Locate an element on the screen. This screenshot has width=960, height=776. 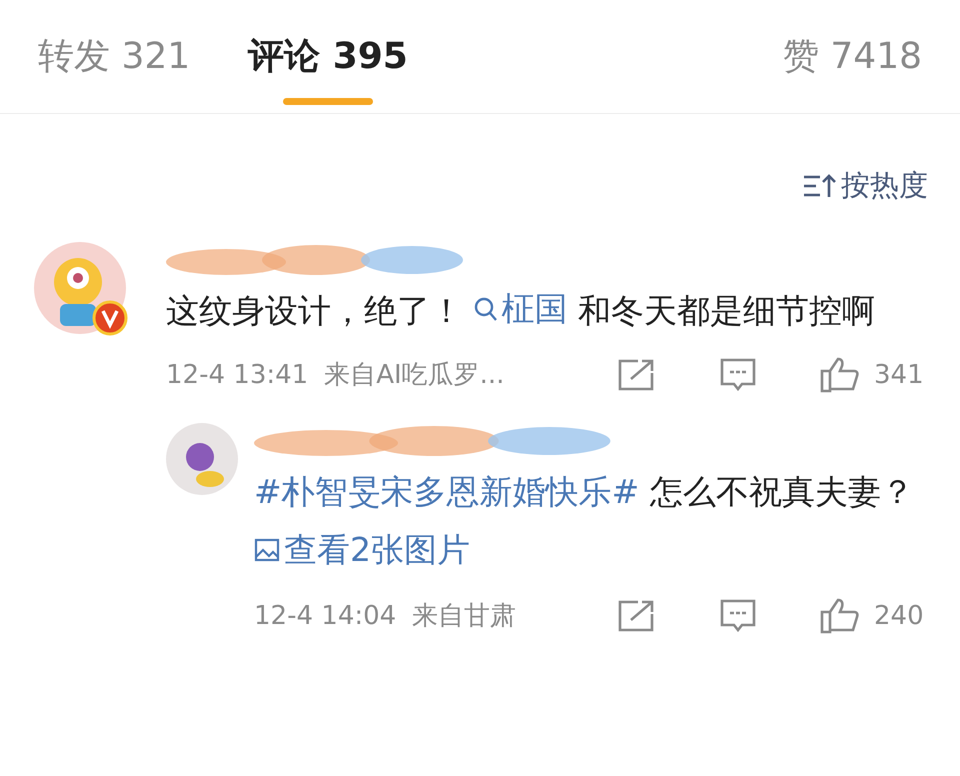
sort-button: 按热度 is located at coordinates (865, 186).